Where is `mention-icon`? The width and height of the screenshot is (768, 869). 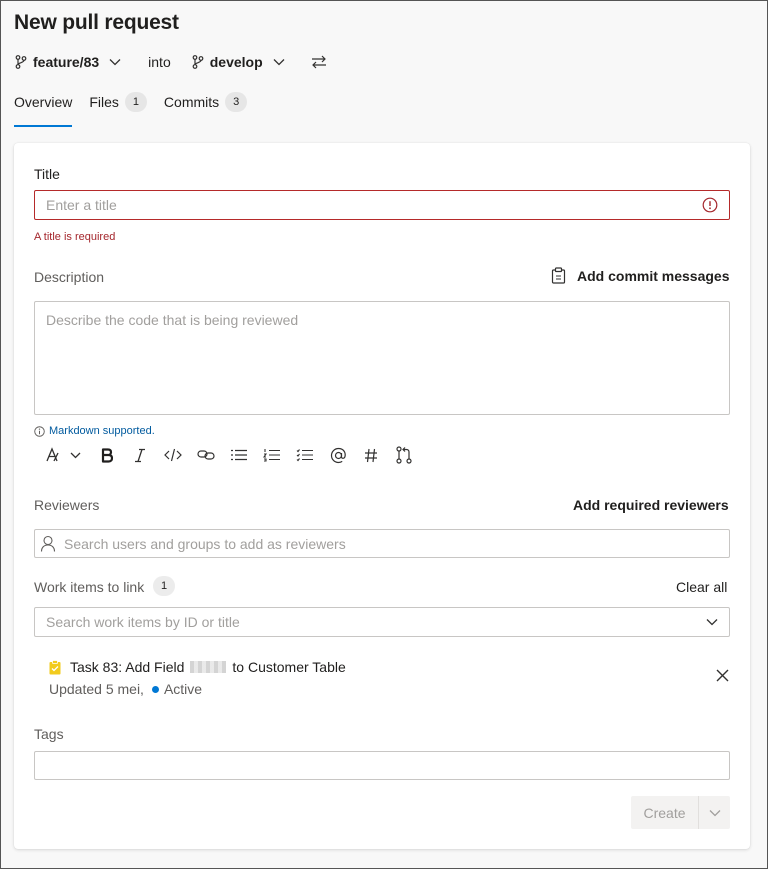
mention-icon is located at coordinates (338, 455).